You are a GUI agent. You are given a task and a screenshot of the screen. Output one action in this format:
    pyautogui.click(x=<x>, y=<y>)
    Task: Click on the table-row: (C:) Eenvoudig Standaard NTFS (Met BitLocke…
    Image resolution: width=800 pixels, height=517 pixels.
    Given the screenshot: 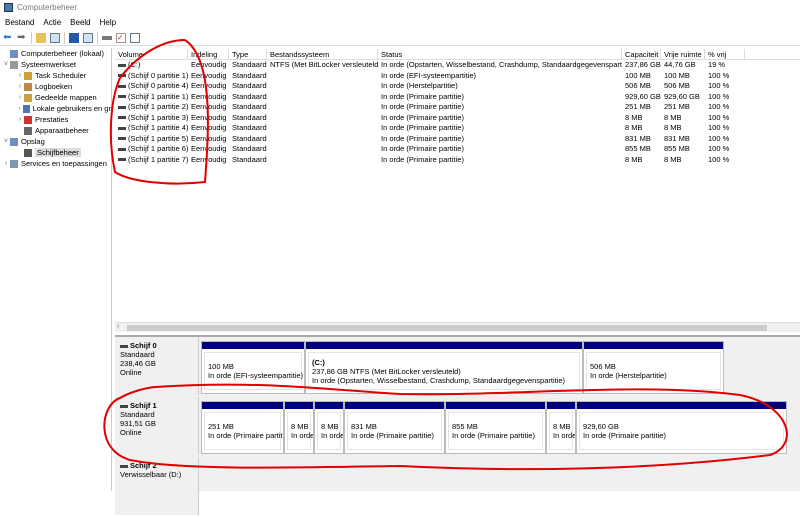 What is the action you would take?
    pyautogui.click(x=457, y=65)
    